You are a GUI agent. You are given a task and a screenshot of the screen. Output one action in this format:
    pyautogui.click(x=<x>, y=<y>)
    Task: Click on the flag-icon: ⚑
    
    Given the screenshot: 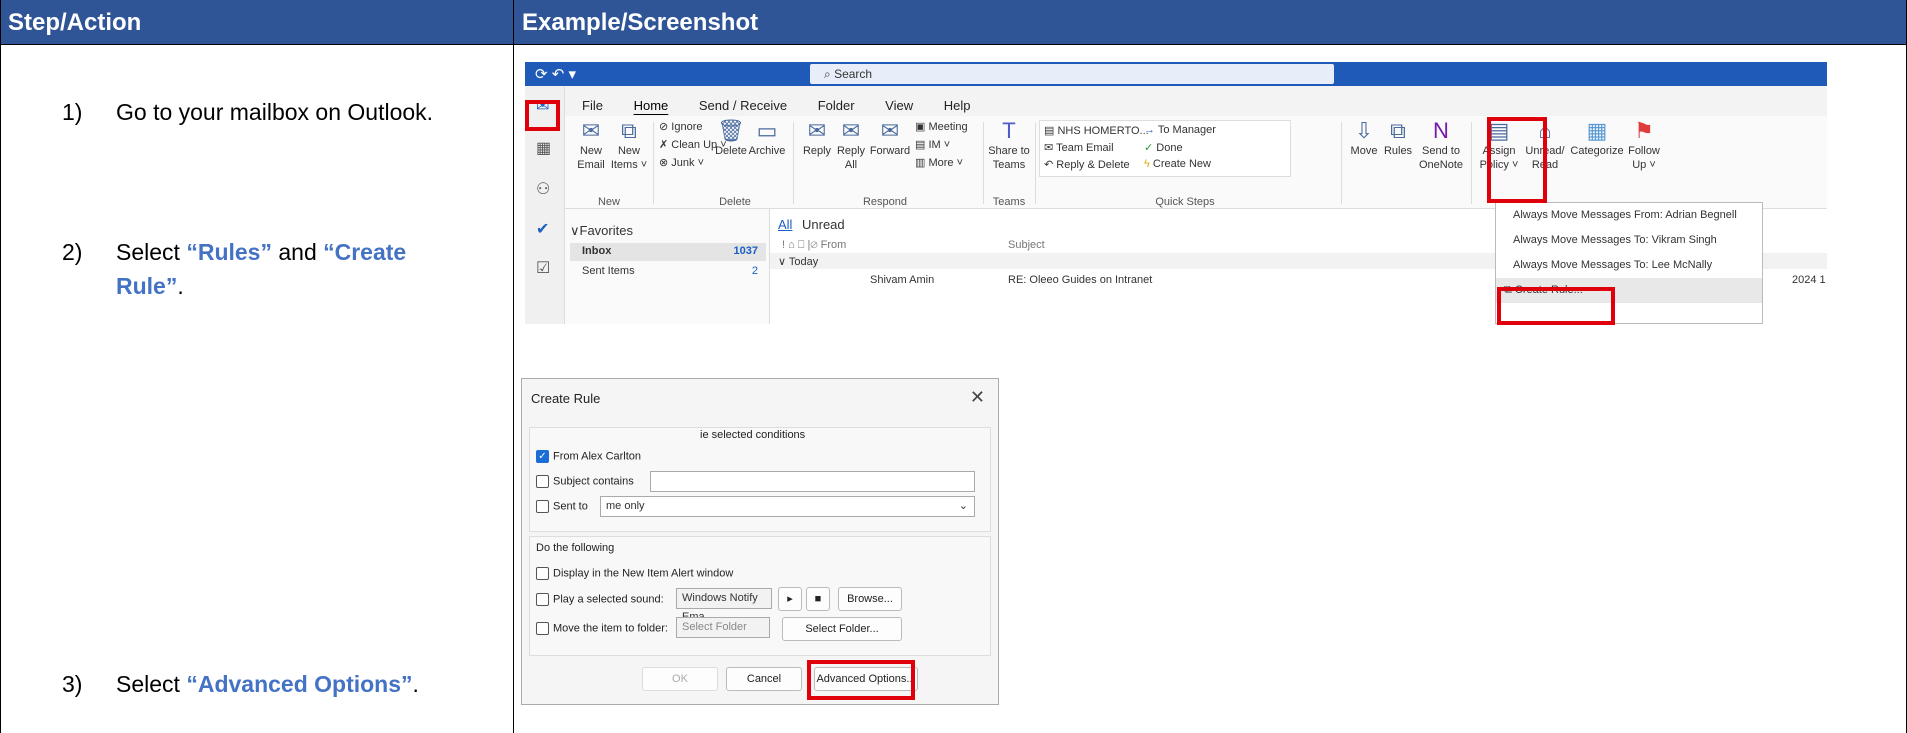 What is the action you would take?
    pyautogui.click(x=1644, y=130)
    